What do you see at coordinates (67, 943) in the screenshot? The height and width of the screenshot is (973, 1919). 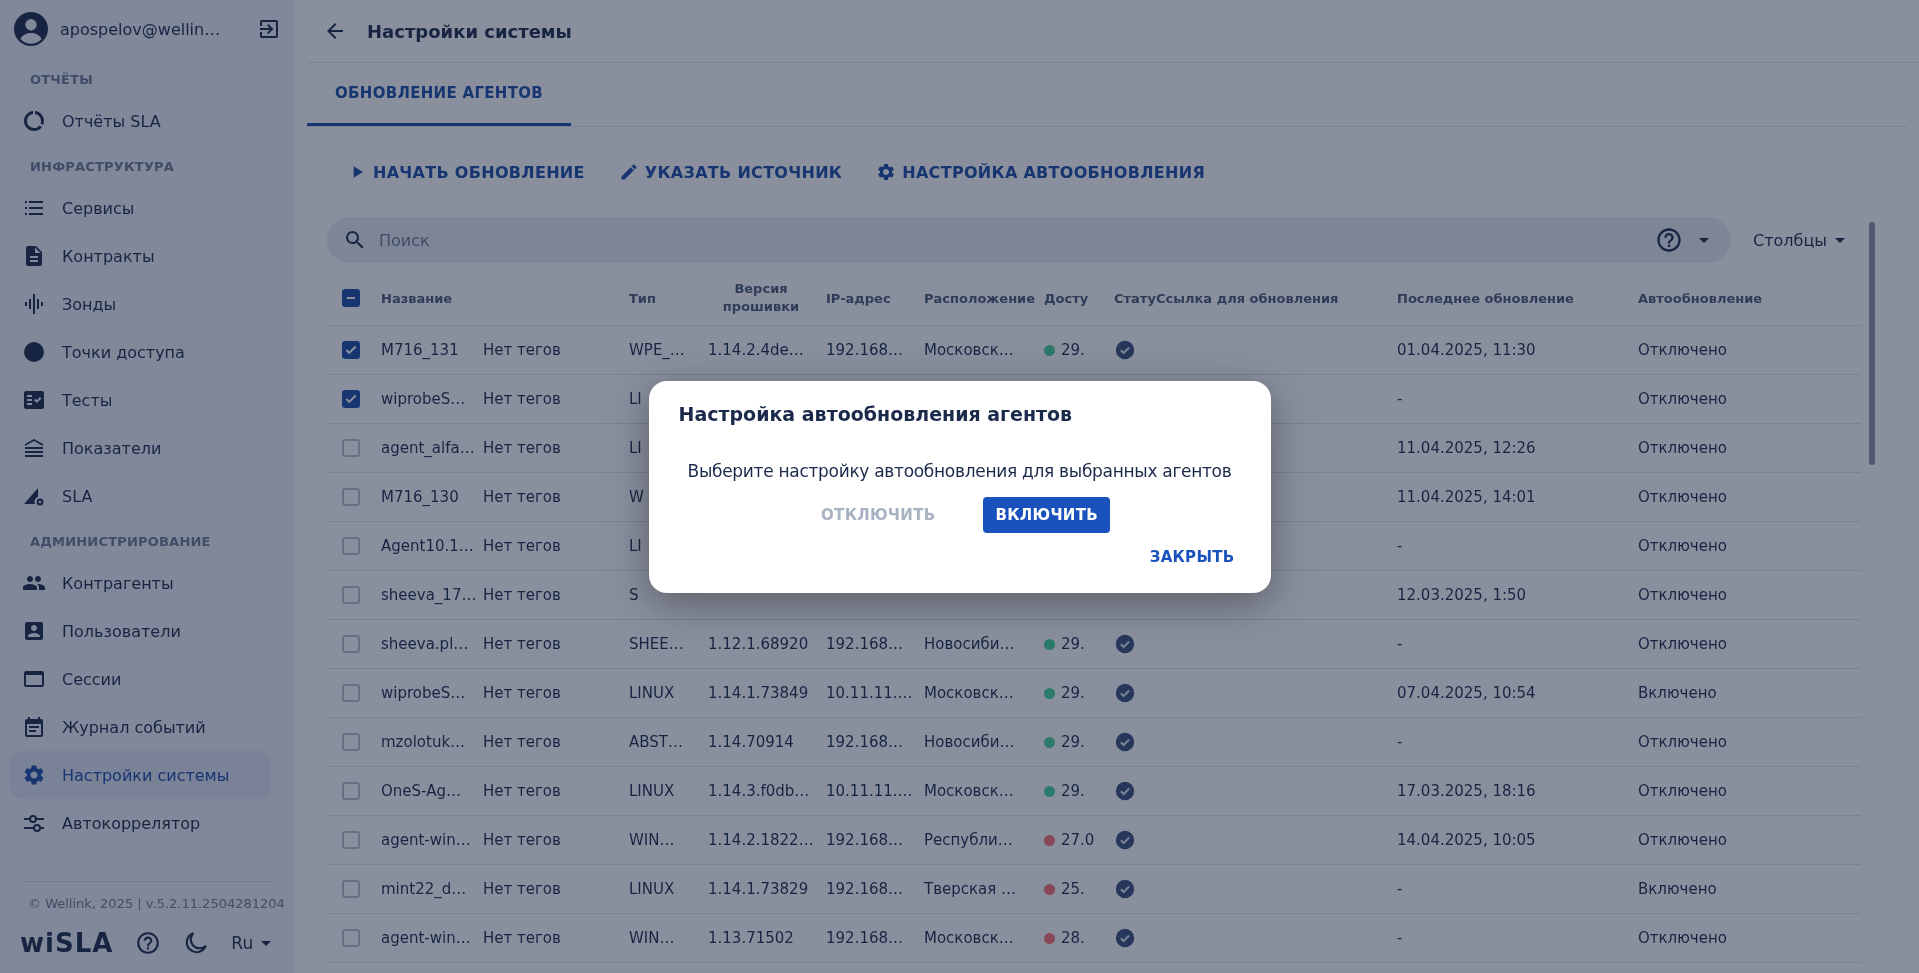 I see `logo: wiSLA` at bounding box center [67, 943].